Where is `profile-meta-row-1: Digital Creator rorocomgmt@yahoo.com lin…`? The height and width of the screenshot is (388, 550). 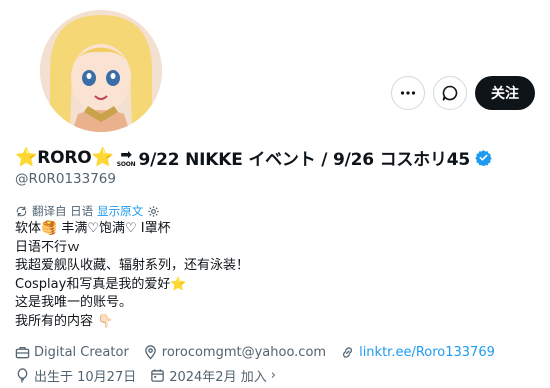
profile-meta-row-1: Digital Creator rorocomgmt@yahoo.com lin… is located at coordinates (262, 352).